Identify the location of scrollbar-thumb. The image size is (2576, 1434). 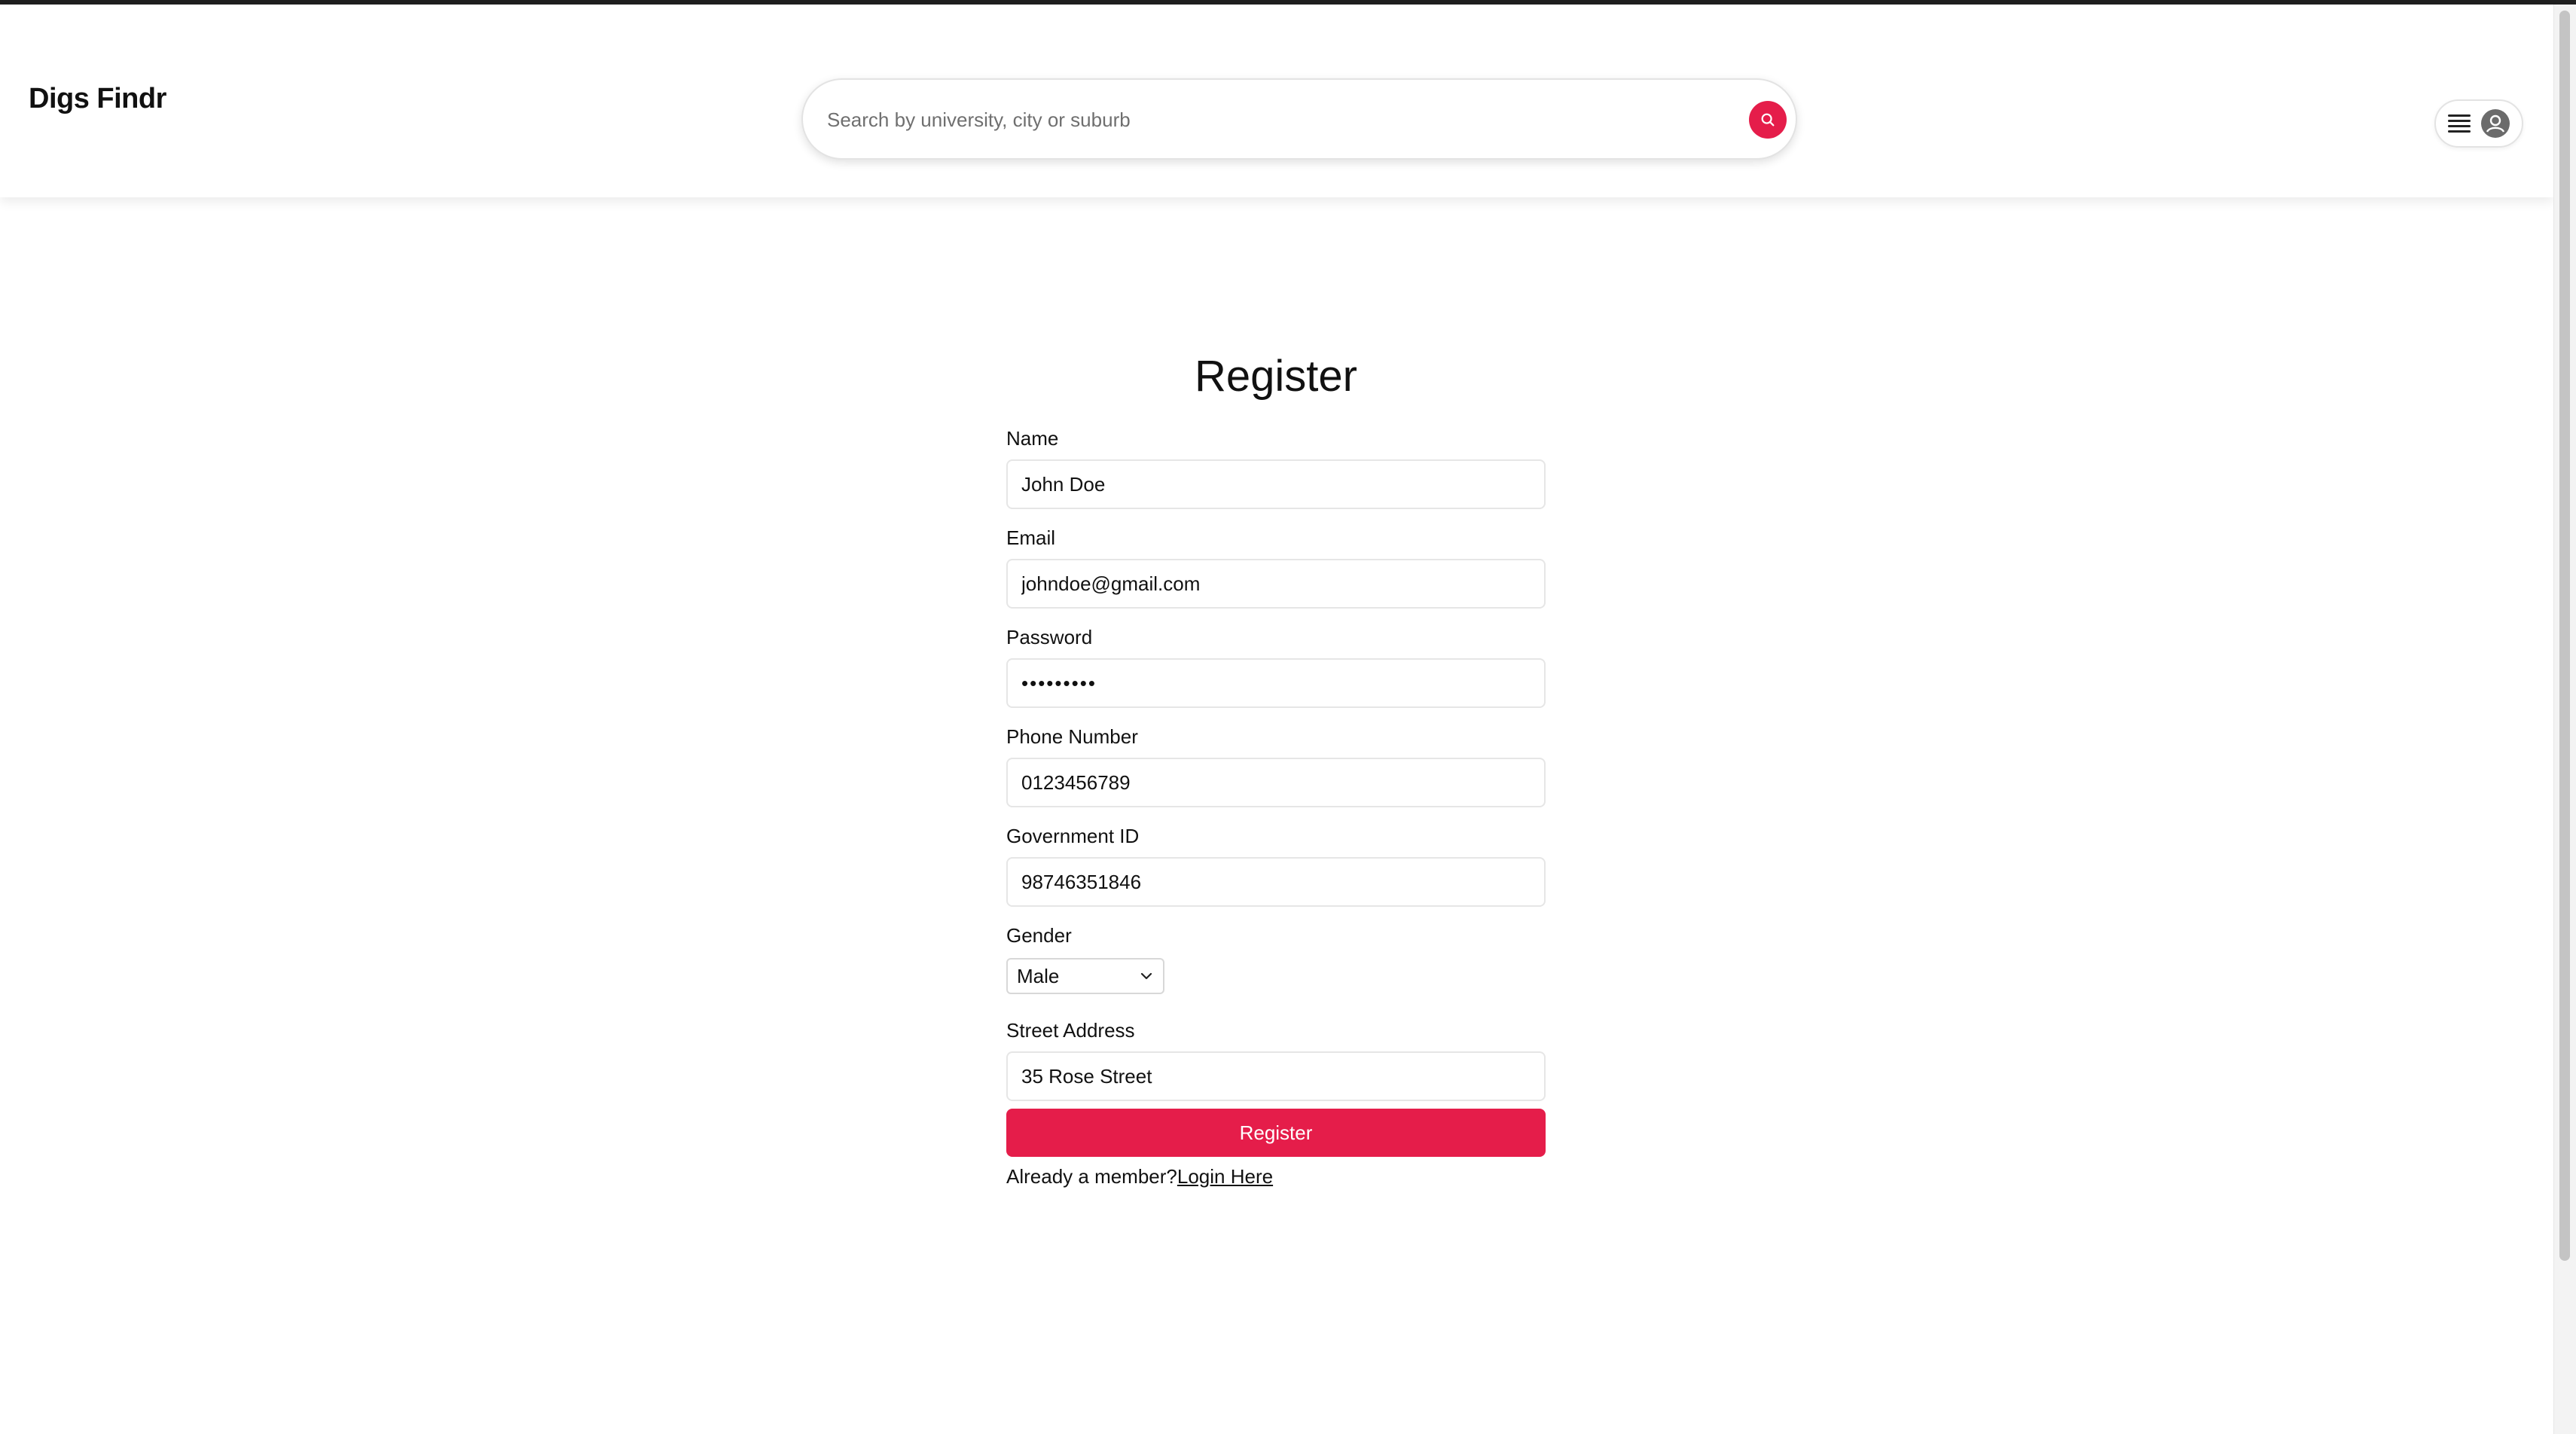
(2565, 636).